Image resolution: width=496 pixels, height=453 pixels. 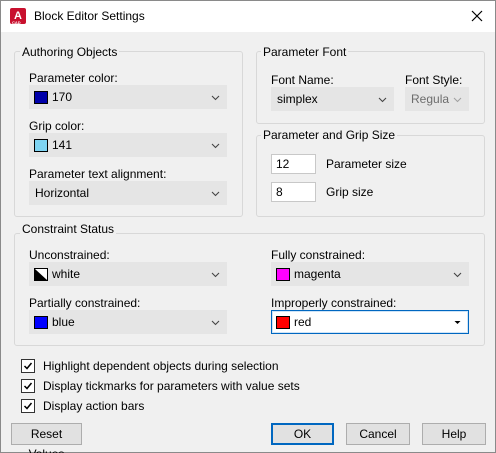 What do you see at coordinates (128, 274) in the screenshot?
I see `unconstrained-dropdown: white` at bounding box center [128, 274].